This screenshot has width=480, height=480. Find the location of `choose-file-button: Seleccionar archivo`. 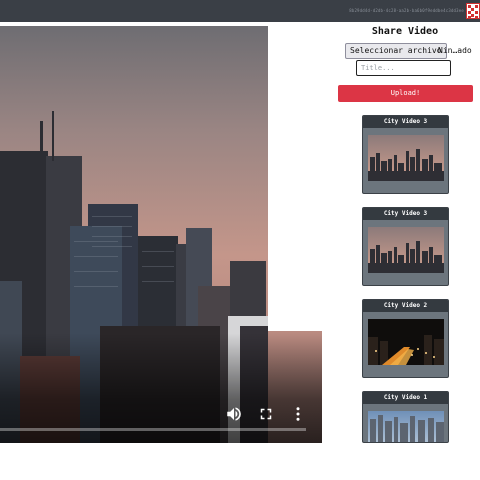

choose-file-button: Seleccionar archivo is located at coordinates (396, 51).